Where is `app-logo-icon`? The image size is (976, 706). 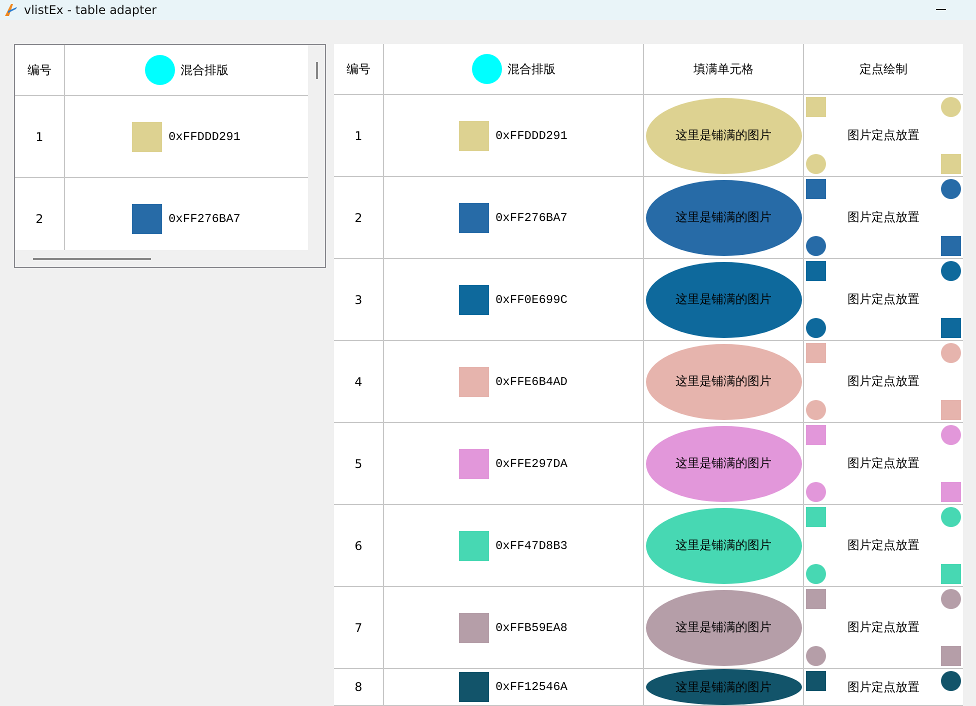
app-logo-icon is located at coordinates (11, 10).